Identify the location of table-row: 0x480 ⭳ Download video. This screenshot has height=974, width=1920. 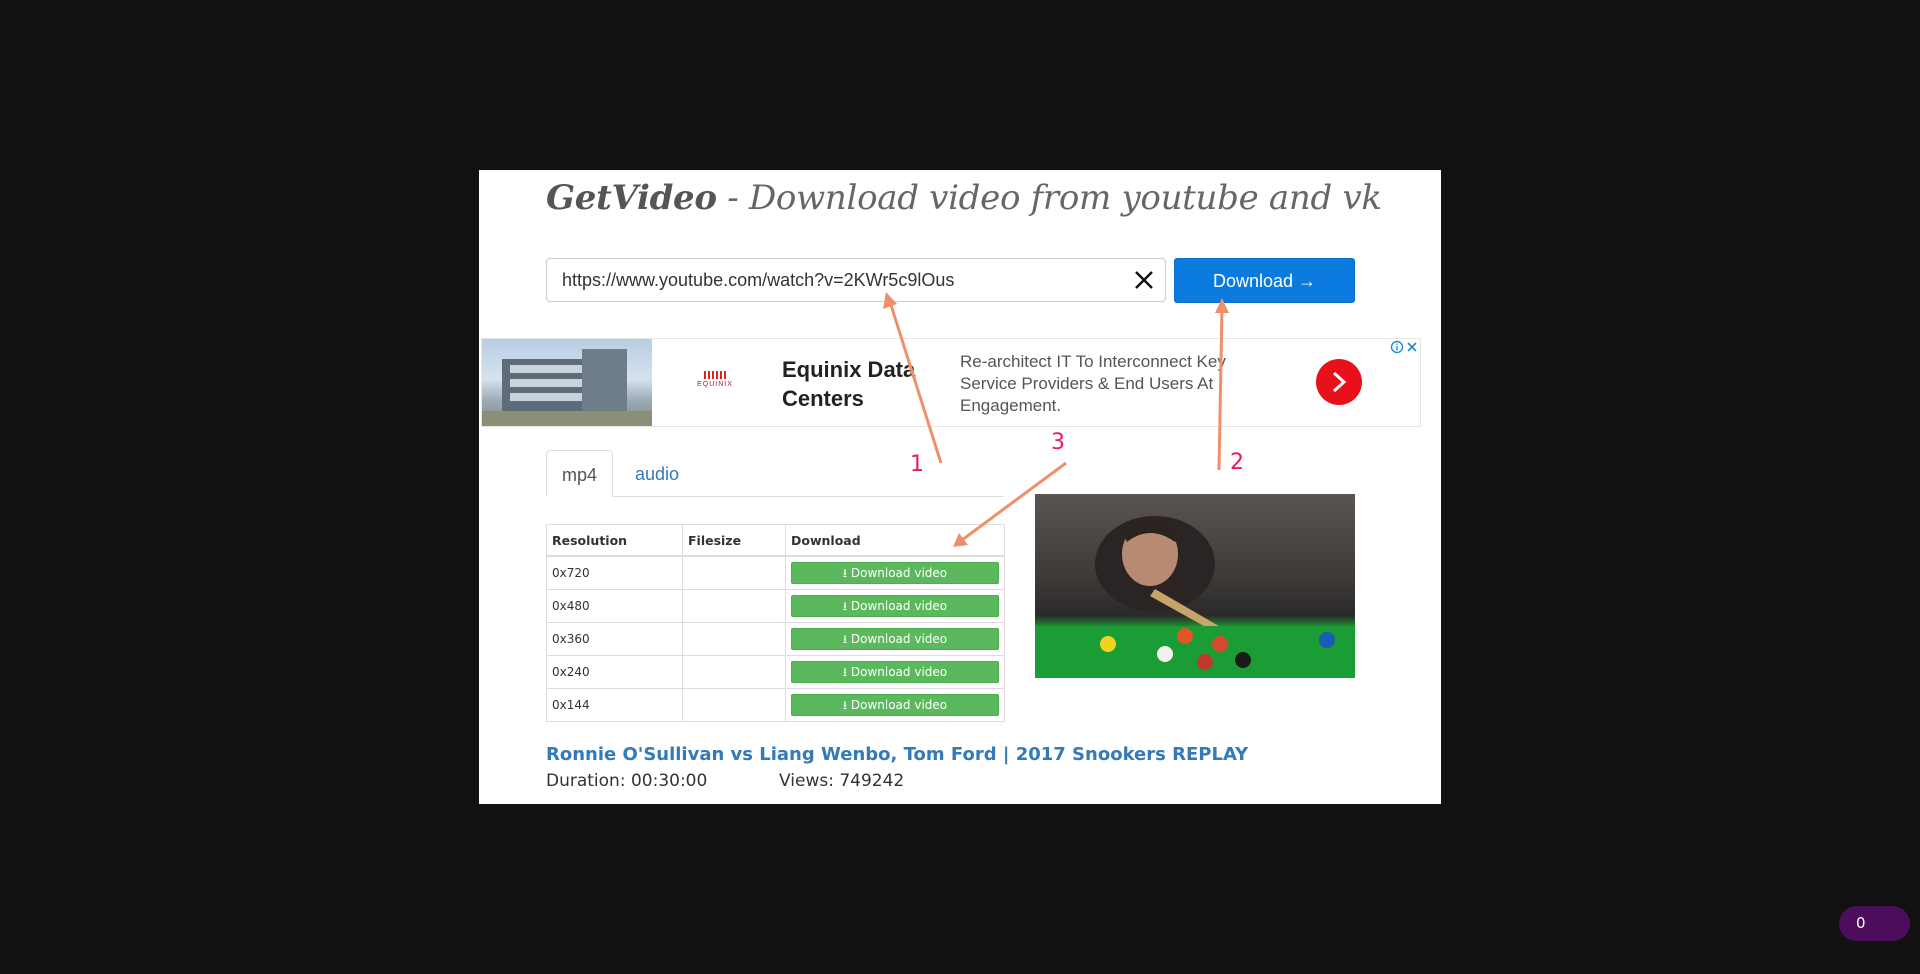
(775, 606).